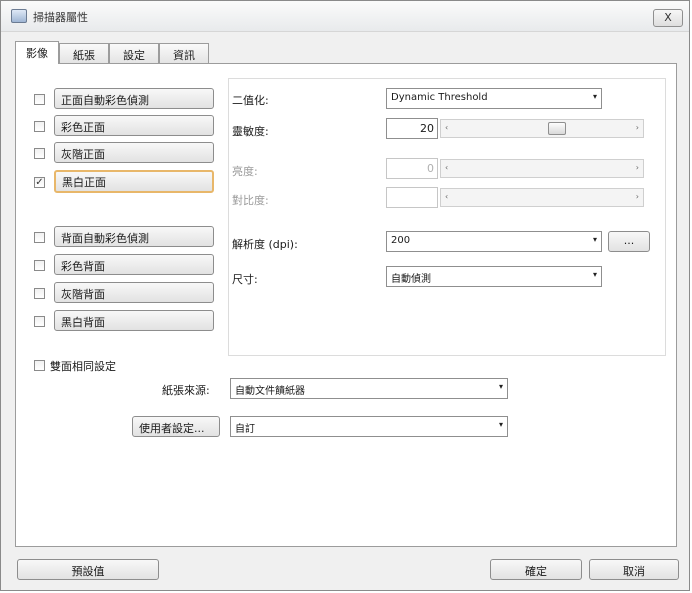  What do you see at coordinates (39, 293) in the screenshot?
I see `checkbox-back-gray` at bounding box center [39, 293].